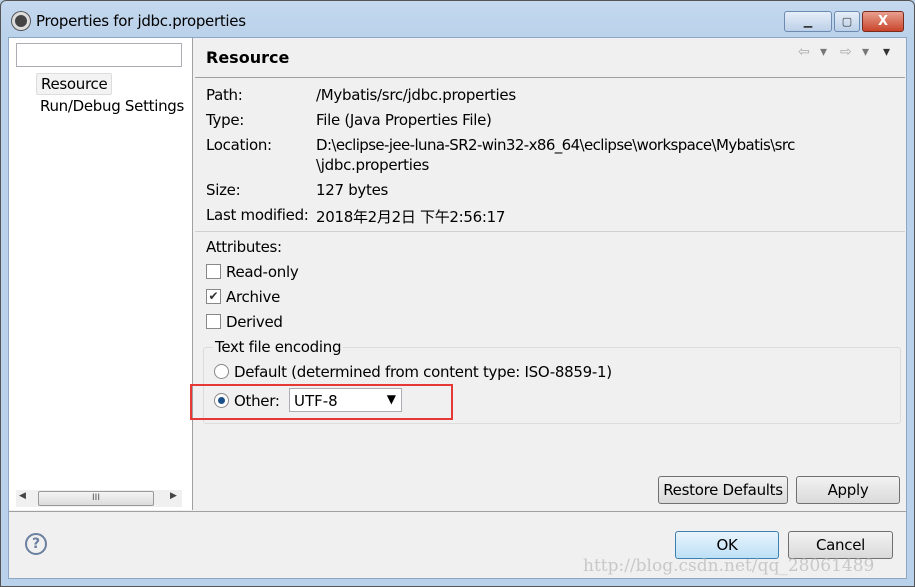 This screenshot has height=587, width=915. Describe the element at coordinates (248, 57) in the screenshot. I see `page-title: Resource` at that location.